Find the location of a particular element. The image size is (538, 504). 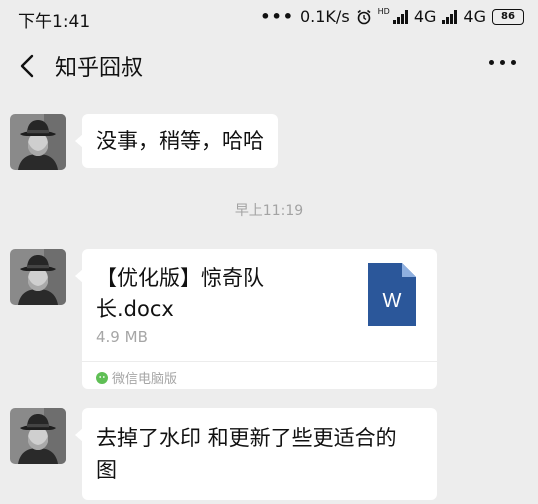

hd-label: HD is located at coordinates (383, 11).